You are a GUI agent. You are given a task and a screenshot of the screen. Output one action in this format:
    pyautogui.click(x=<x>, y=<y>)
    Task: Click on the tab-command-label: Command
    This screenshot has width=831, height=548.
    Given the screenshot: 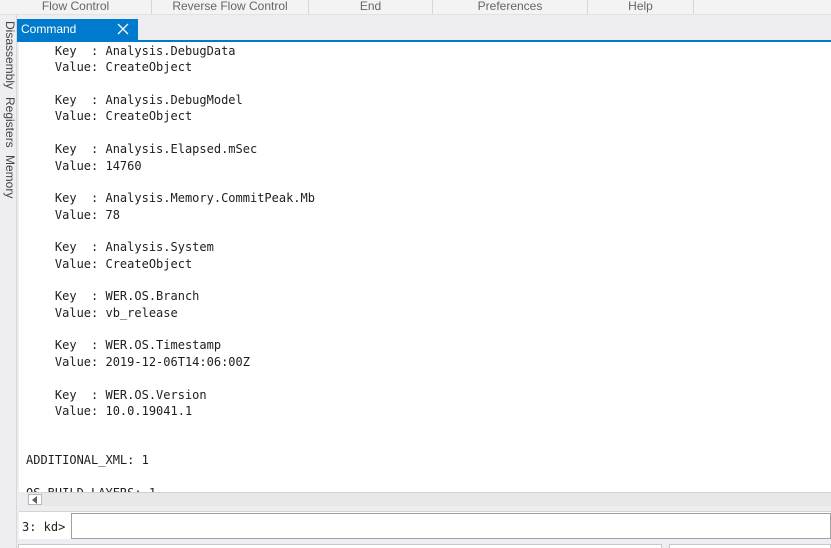 What is the action you would take?
    pyautogui.click(x=49, y=29)
    